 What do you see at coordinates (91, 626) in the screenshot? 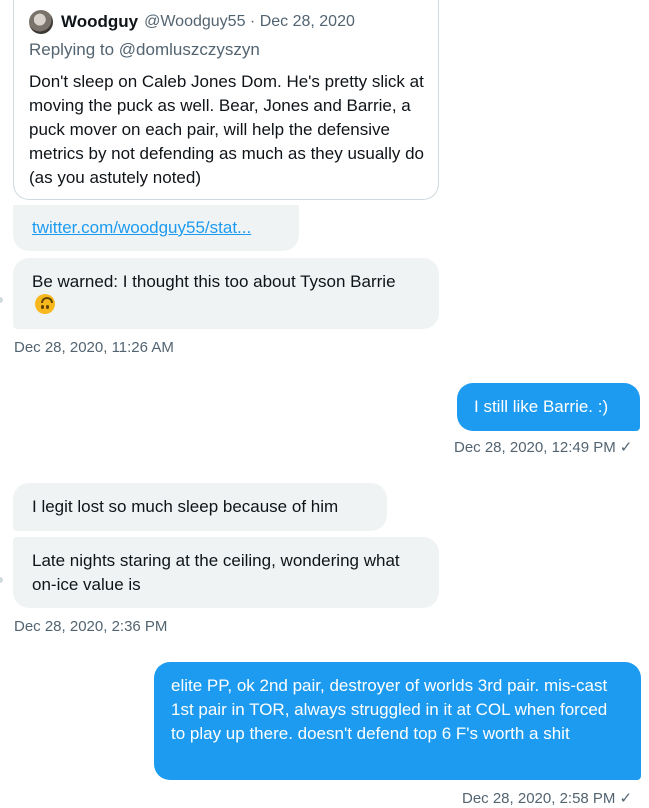
I see `message-timestamp: Dec 28, 2020, 2:36 PM` at bounding box center [91, 626].